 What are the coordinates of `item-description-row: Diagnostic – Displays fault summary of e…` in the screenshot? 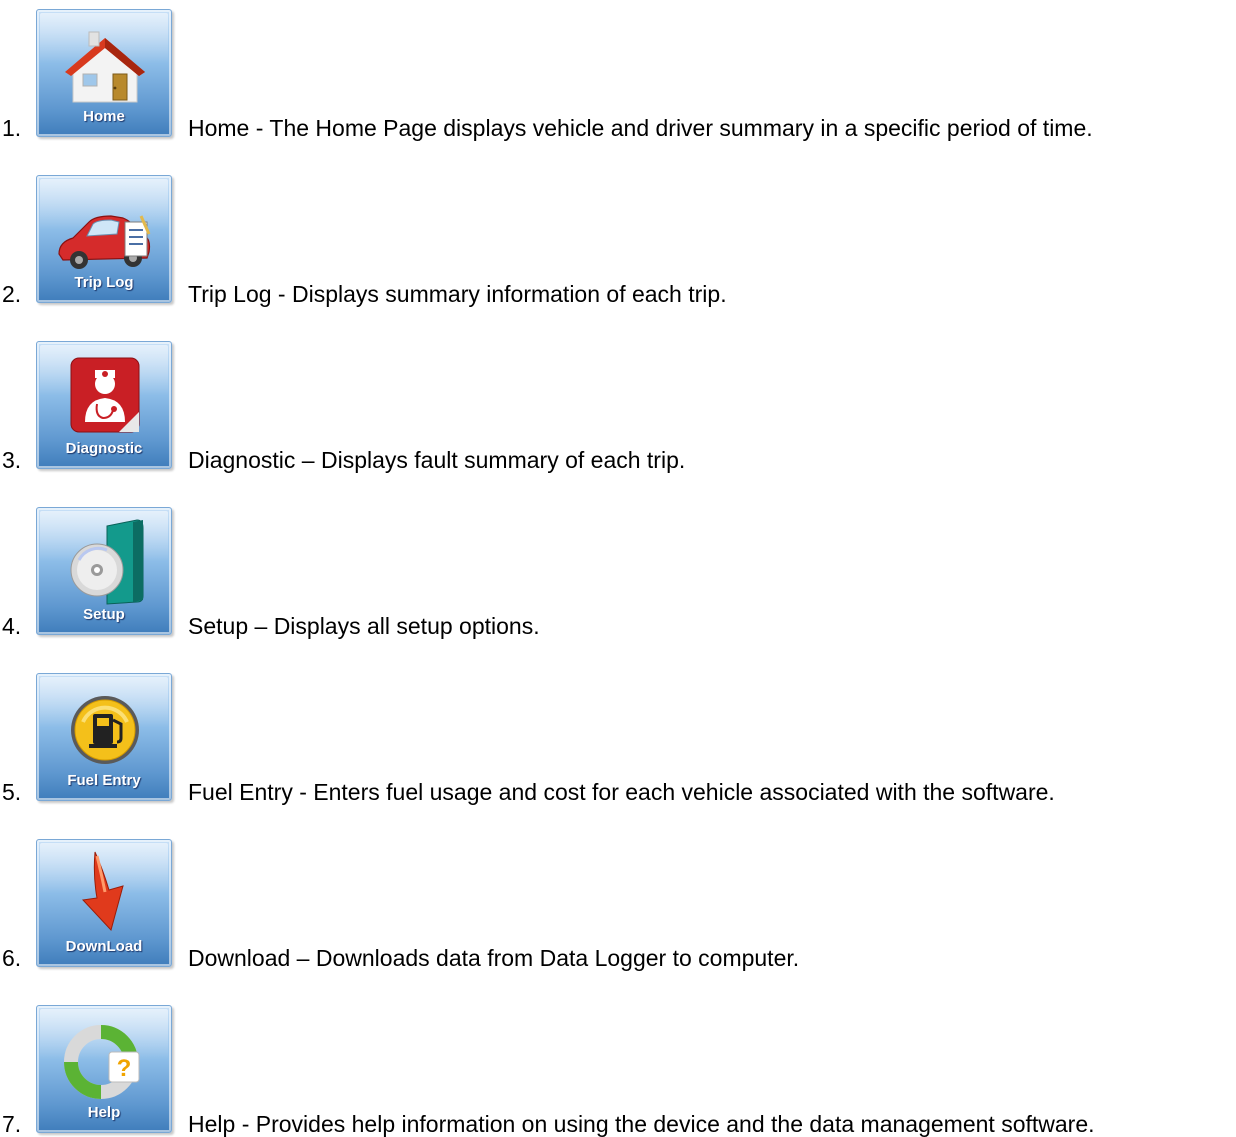 It's located at (436, 460).